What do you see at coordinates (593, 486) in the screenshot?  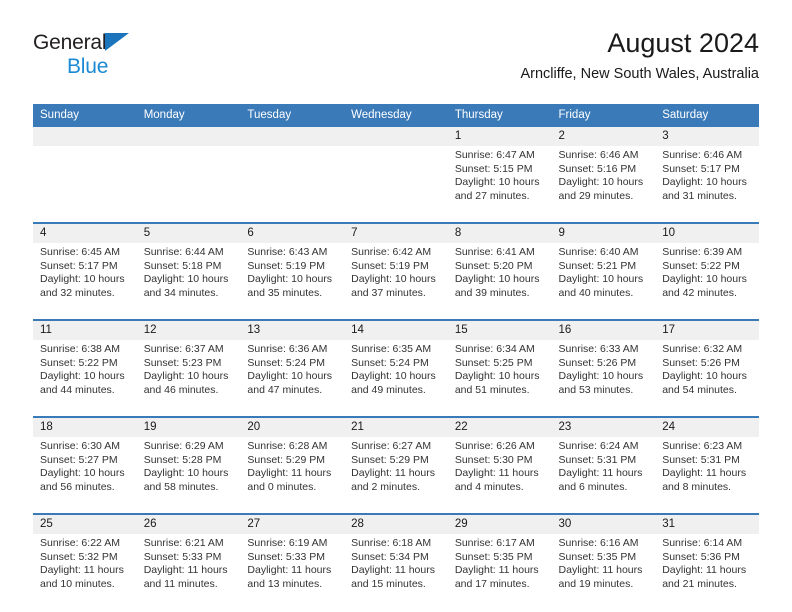 I see `day-detail-line: and 6 minutes.` at bounding box center [593, 486].